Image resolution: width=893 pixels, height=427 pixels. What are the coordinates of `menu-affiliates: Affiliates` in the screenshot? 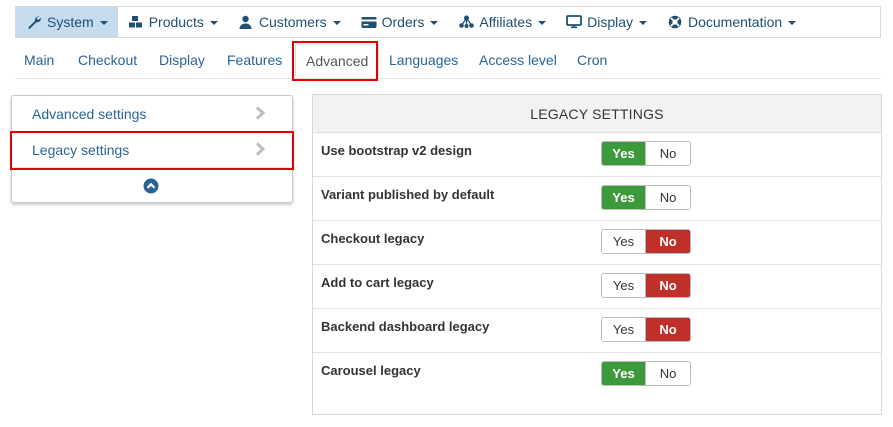 It's located at (502, 22).